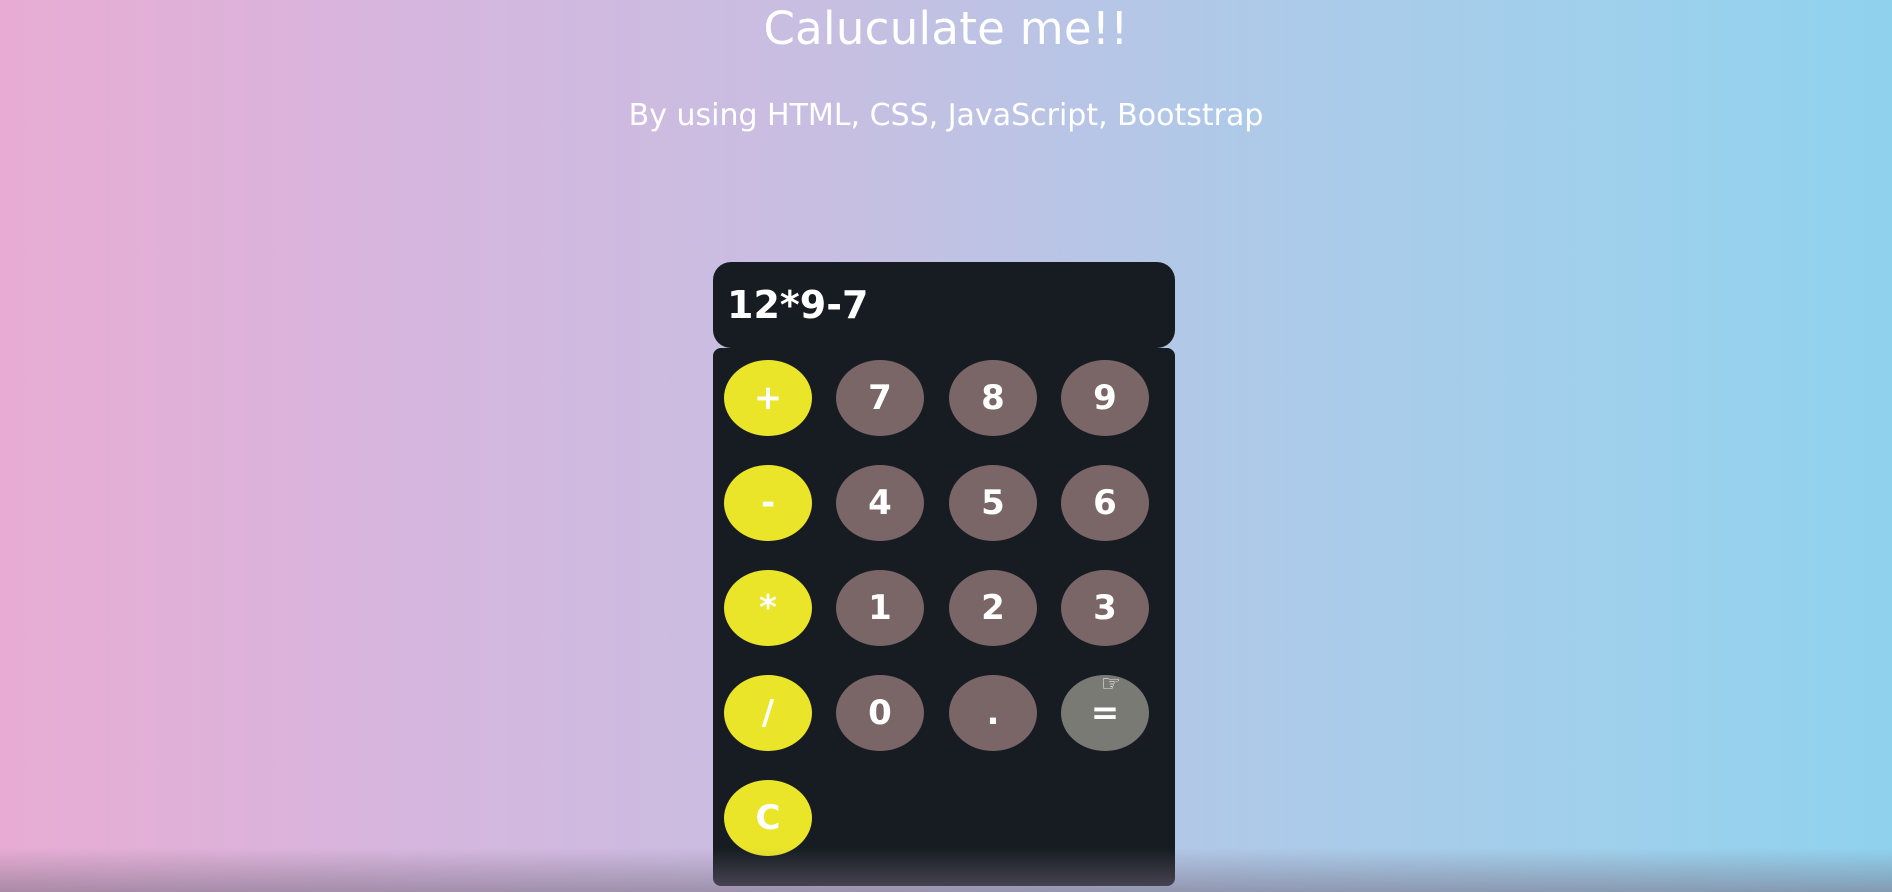 This screenshot has width=1892, height=892. Describe the element at coordinates (1105, 608) in the screenshot. I see `three-button: 3` at that location.